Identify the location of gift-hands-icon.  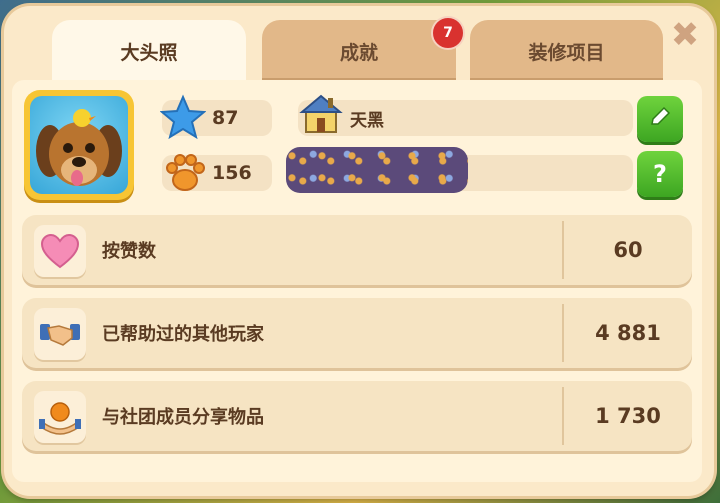
(60, 417).